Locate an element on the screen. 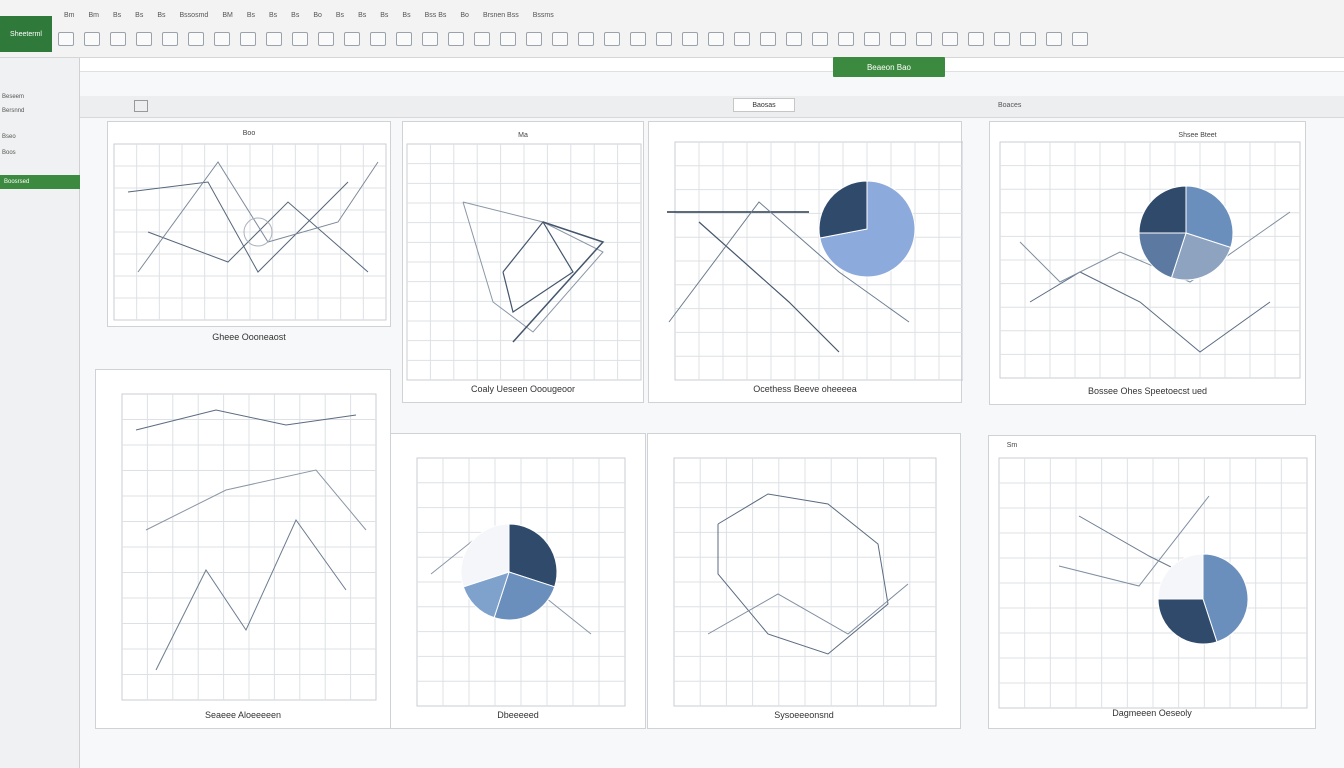 The width and height of the screenshot is (1344, 768). ribbon-tab: Bssms is located at coordinates (543, 19).